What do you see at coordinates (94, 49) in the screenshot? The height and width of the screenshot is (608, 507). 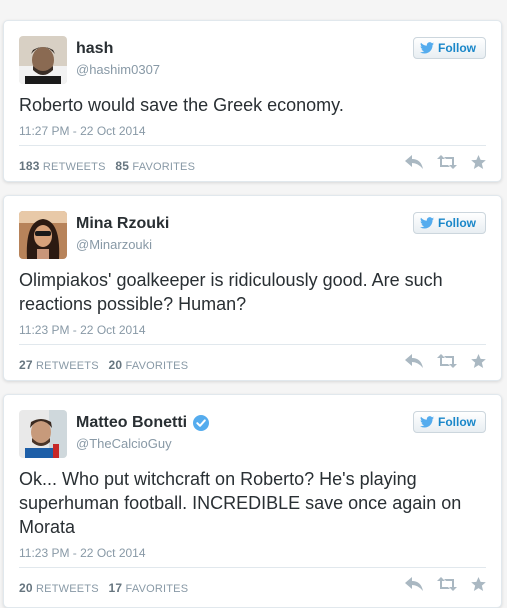 I see `display-name-text: hash` at bounding box center [94, 49].